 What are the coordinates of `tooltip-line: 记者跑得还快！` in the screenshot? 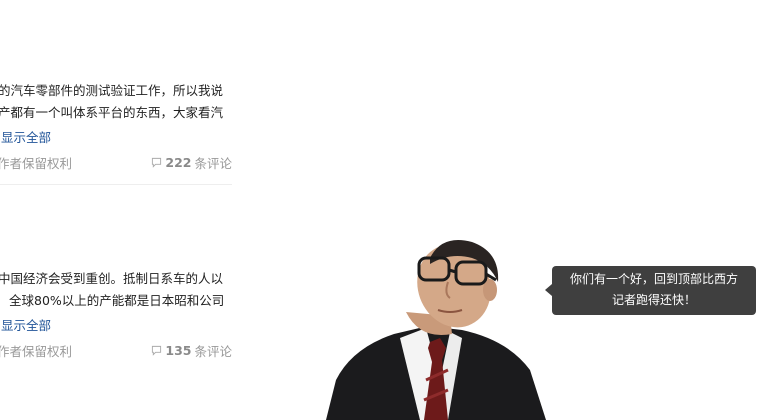 It's located at (653, 300).